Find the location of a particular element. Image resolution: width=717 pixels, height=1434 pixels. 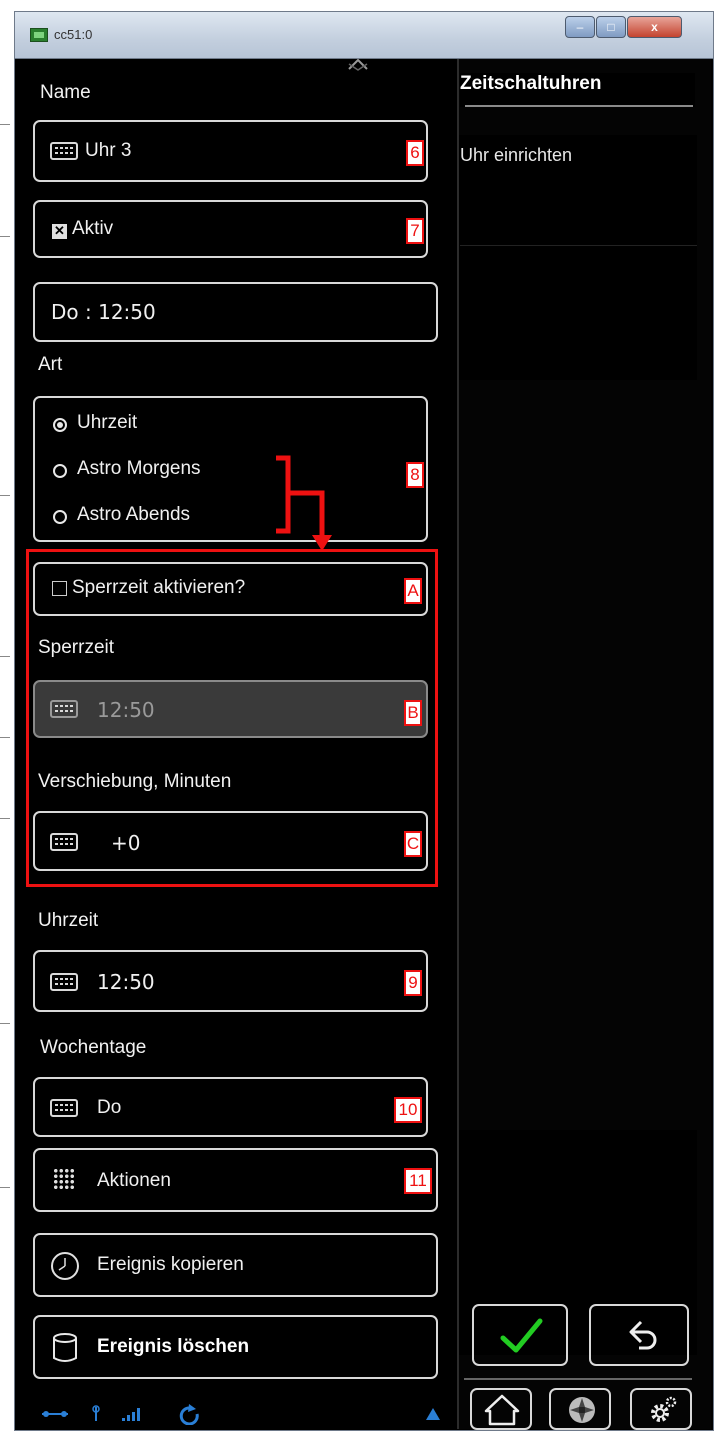

copy-event-label: Ereignis kopieren is located at coordinates (170, 1264).